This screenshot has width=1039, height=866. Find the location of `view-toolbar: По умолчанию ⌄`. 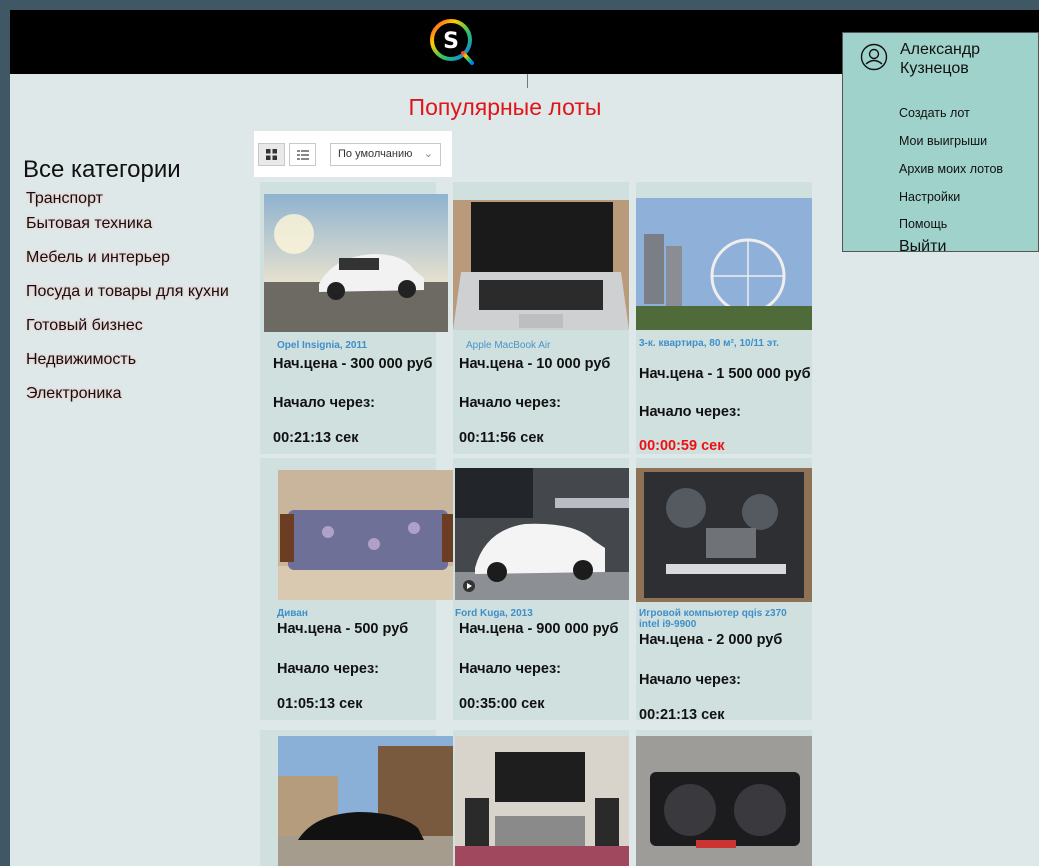

view-toolbar: По умолчанию ⌄ is located at coordinates (353, 154).